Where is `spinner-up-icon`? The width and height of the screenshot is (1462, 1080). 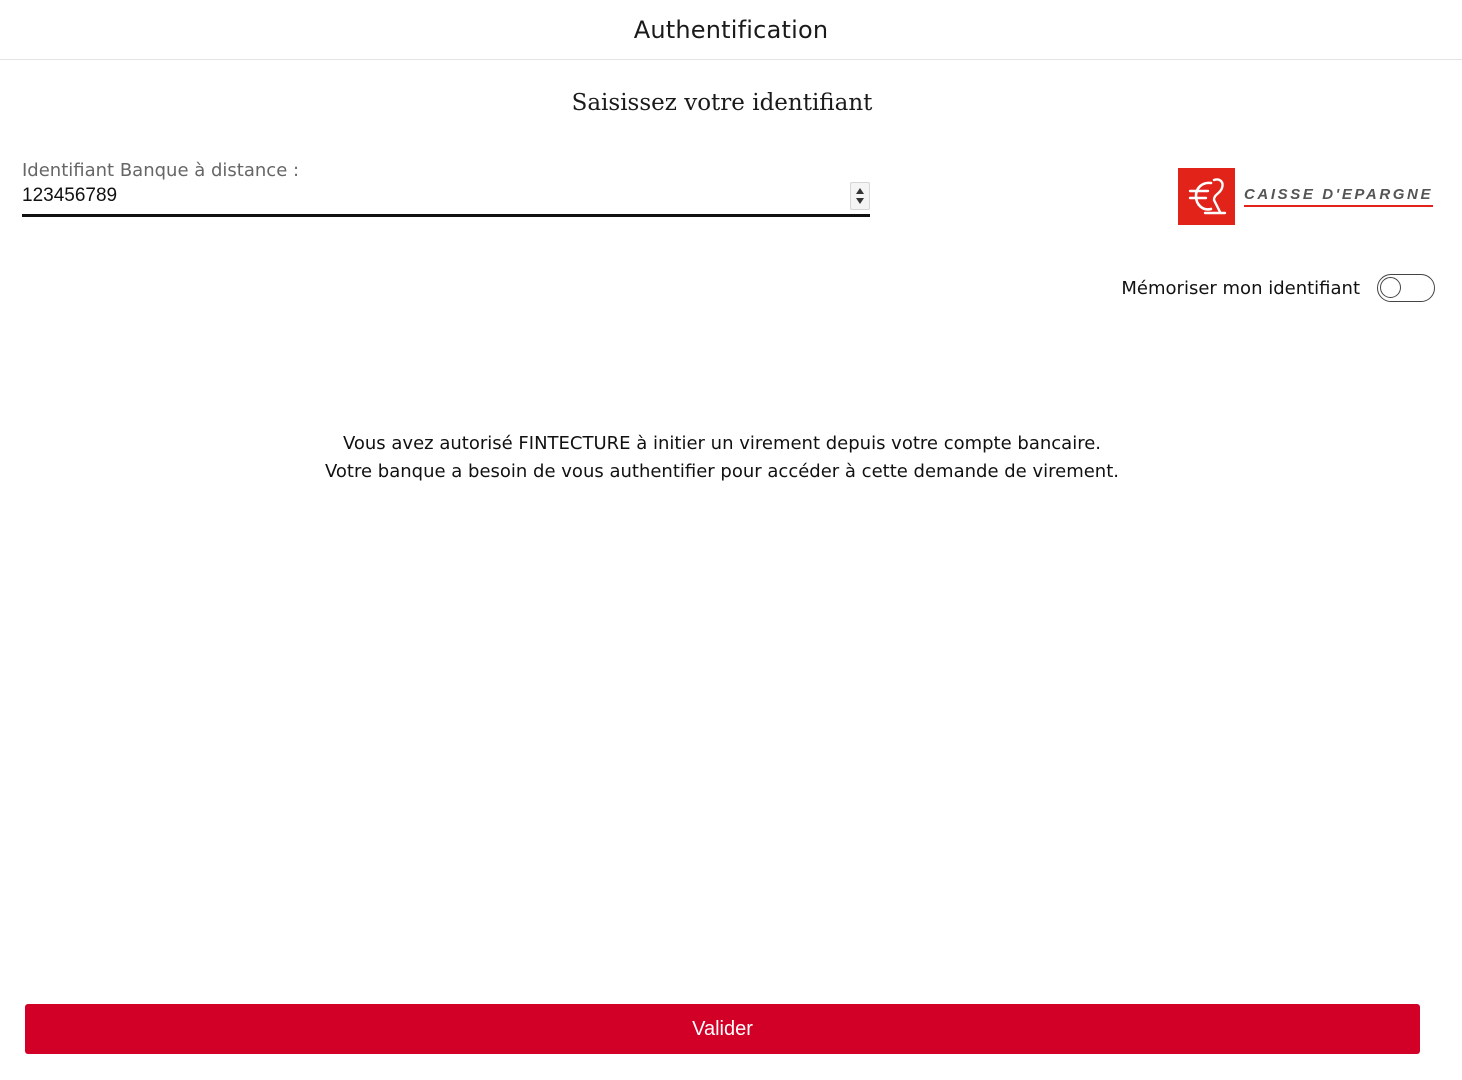 spinner-up-icon is located at coordinates (860, 191).